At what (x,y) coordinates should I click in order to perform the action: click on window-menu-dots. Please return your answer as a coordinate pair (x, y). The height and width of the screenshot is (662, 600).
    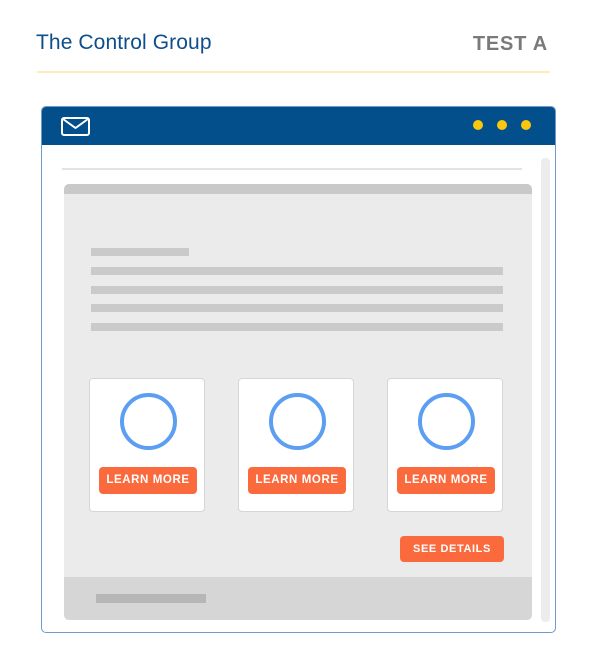
    Looking at the image, I should click on (502, 125).